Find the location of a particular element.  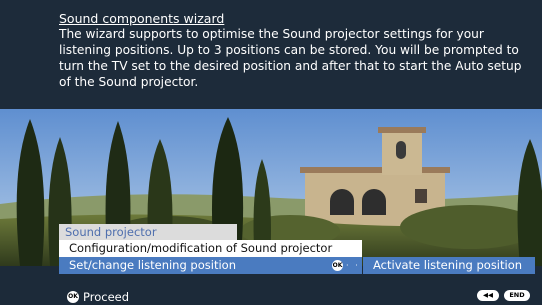

ok-button-icon: OK is located at coordinates (73, 297).